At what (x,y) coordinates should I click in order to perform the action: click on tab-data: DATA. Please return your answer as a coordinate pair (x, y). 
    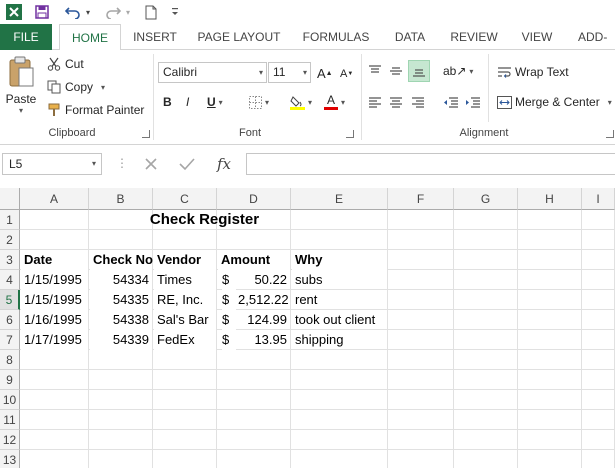
    Looking at the image, I should click on (410, 37).